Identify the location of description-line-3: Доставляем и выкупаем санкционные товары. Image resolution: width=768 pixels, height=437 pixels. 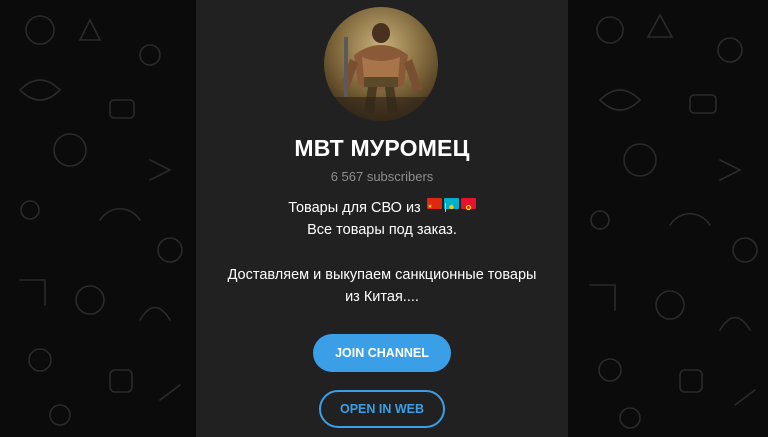
(382, 275).